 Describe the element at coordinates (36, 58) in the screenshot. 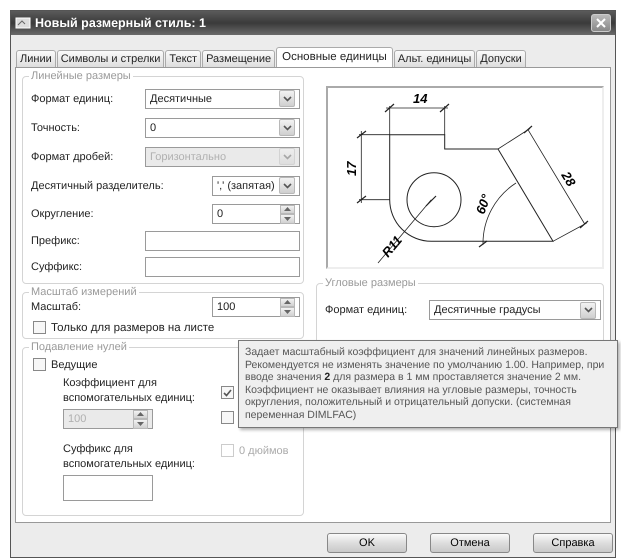

I see `tab: Линии` at that location.